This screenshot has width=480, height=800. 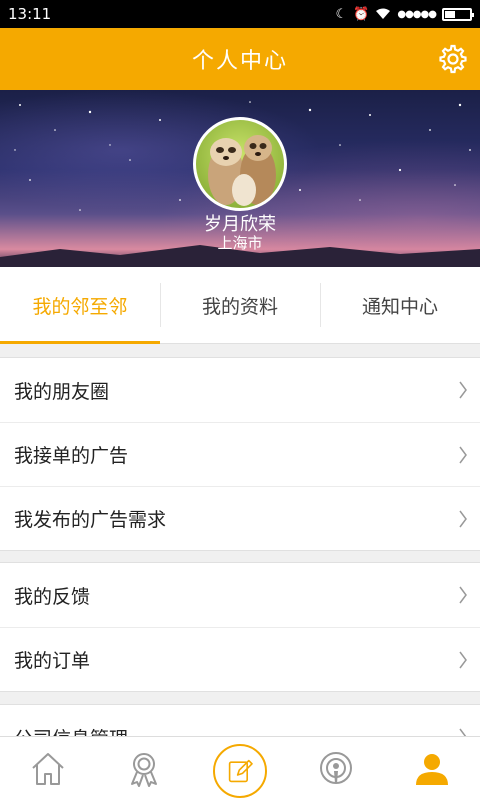 What do you see at coordinates (62, 391) in the screenshot?
I see `menu-item-label: 我的朋友圈` at bounding box center [62, 391].